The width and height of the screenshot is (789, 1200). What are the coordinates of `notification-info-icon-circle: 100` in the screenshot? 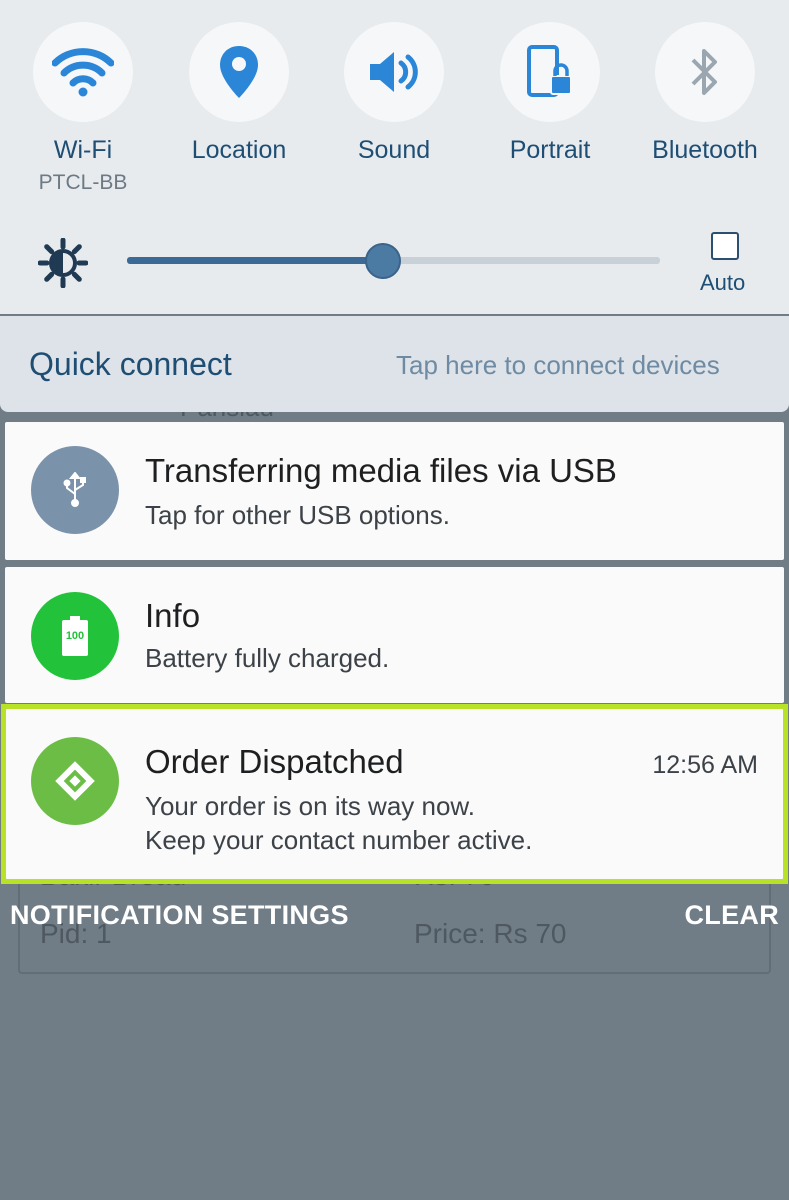 It's located at (75, 636).